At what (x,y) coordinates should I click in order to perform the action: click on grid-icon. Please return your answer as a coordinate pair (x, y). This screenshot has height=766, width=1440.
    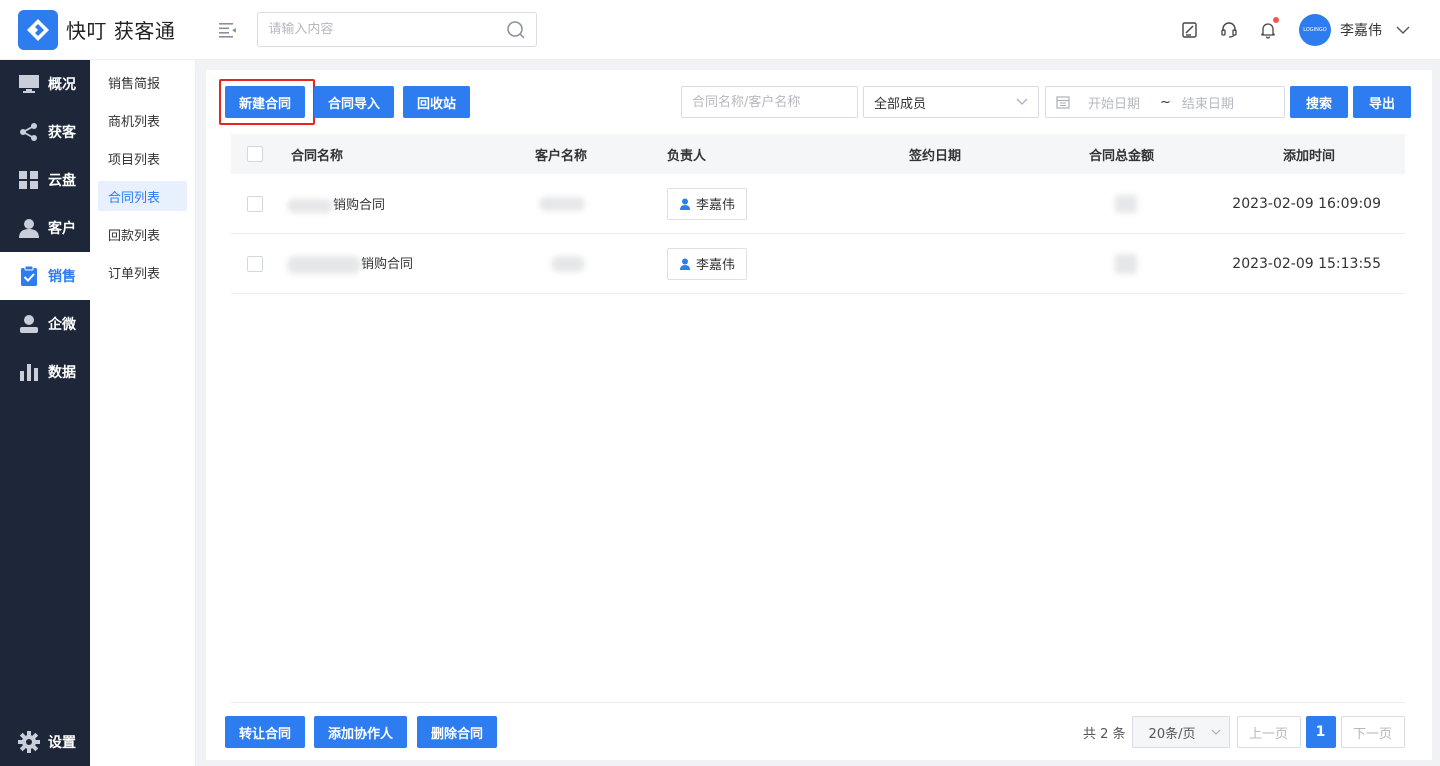
    Looking at the image, I should click on (28, 180).